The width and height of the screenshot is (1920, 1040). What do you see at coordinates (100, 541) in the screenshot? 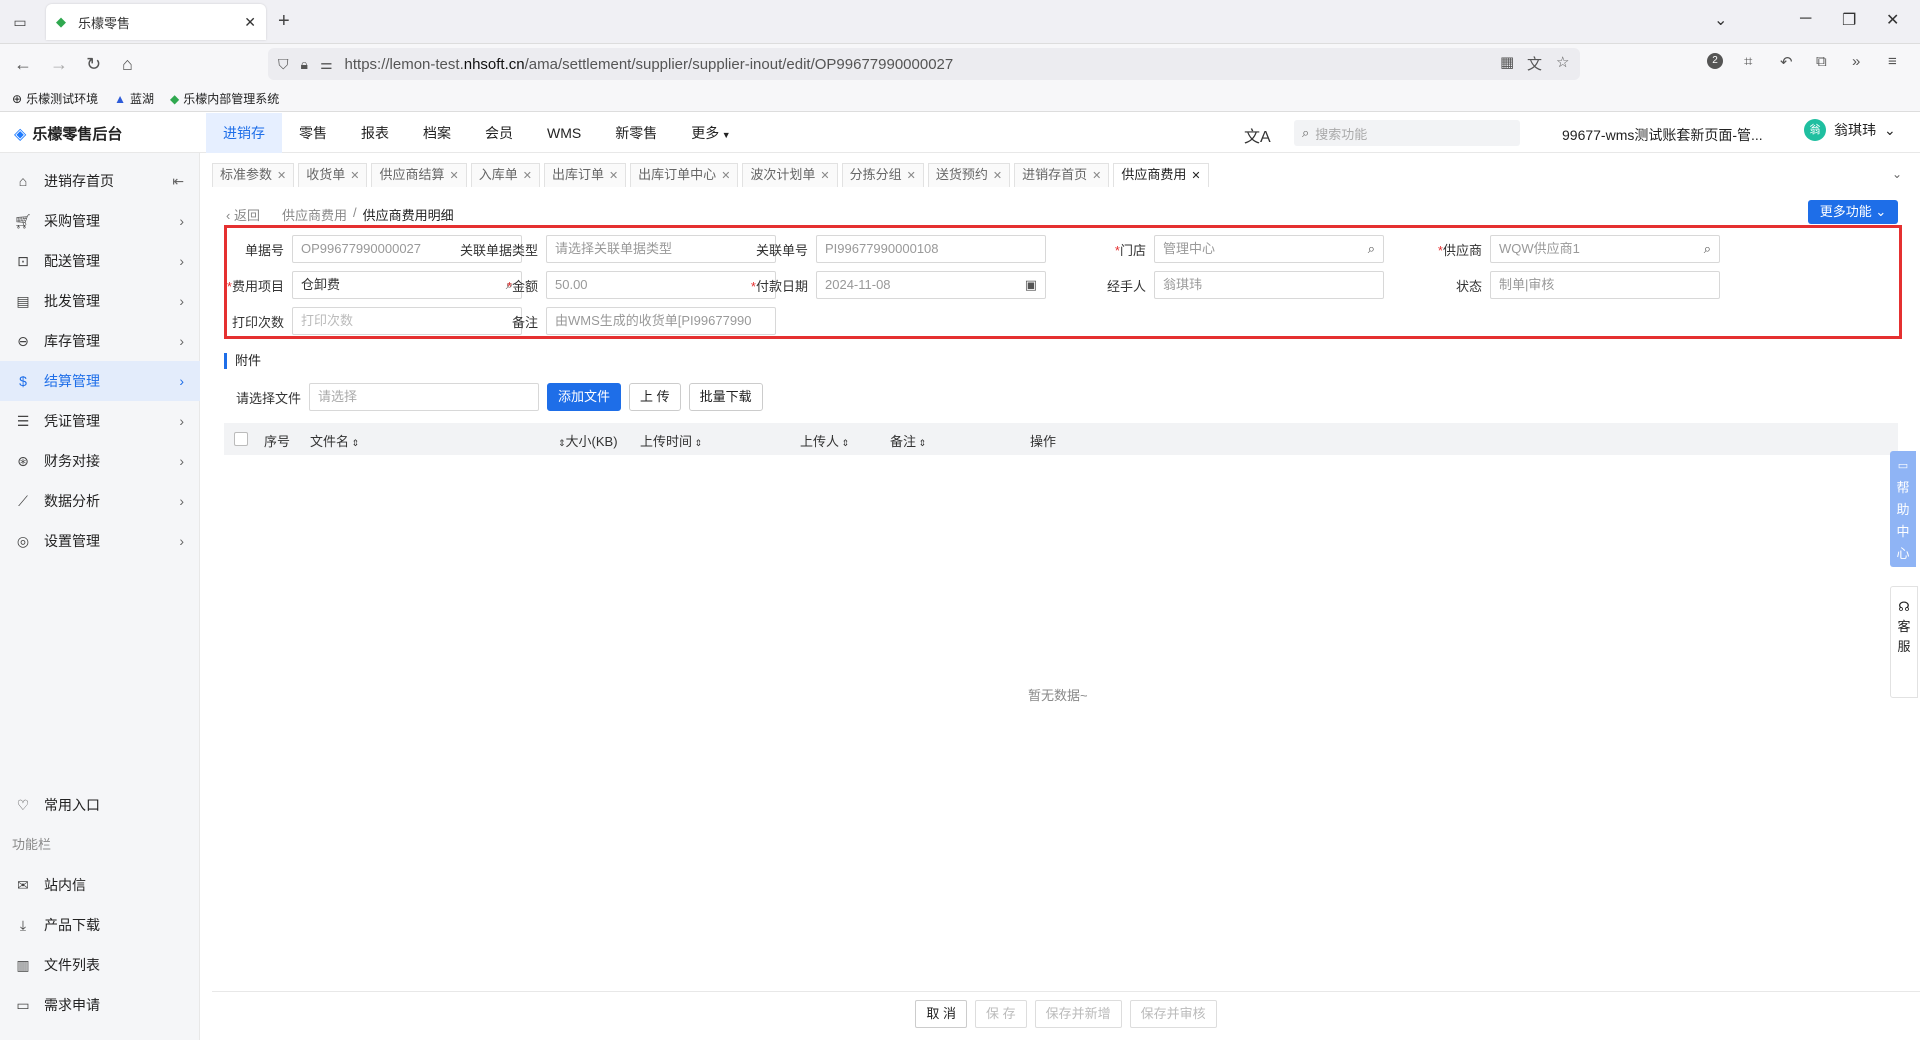
I see `sidebar-item-settings: ◎ 设置管理 ›` at bounding box center [100, 541].